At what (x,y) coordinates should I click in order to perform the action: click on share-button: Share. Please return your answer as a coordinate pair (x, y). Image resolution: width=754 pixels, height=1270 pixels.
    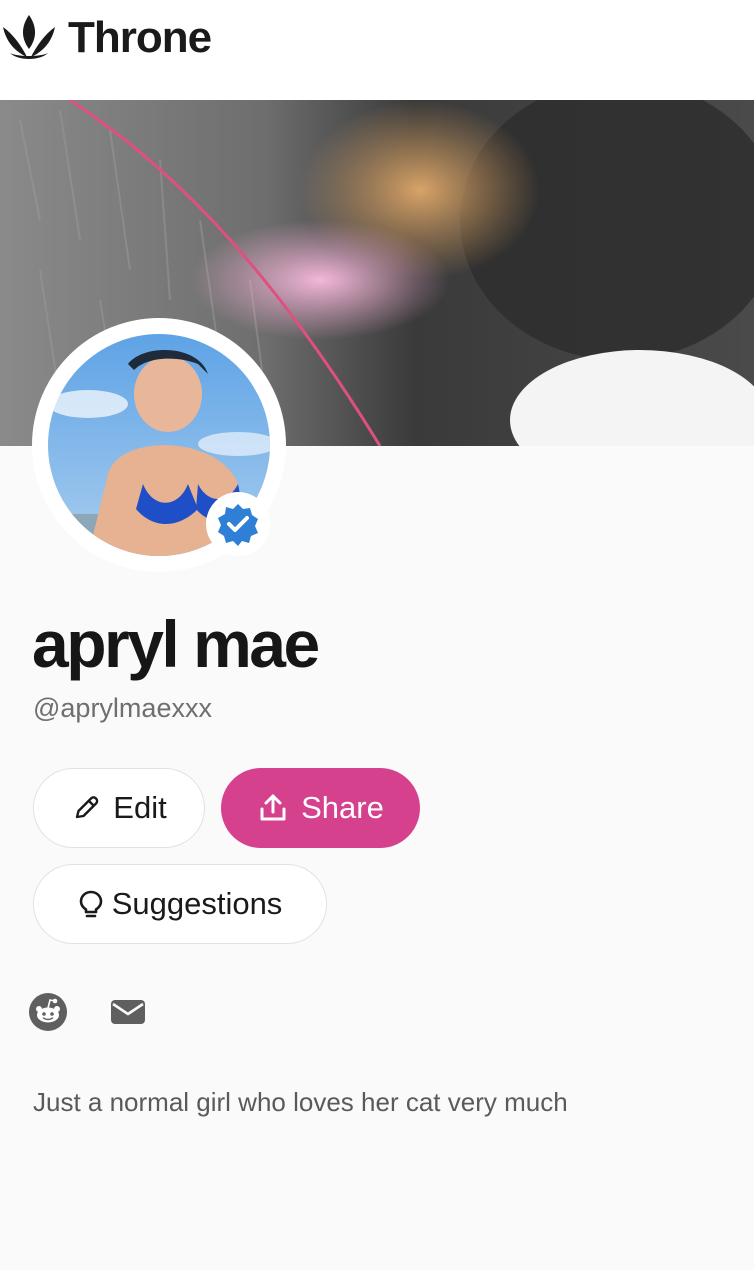
    Looking at the image, I should click on (320, 808).